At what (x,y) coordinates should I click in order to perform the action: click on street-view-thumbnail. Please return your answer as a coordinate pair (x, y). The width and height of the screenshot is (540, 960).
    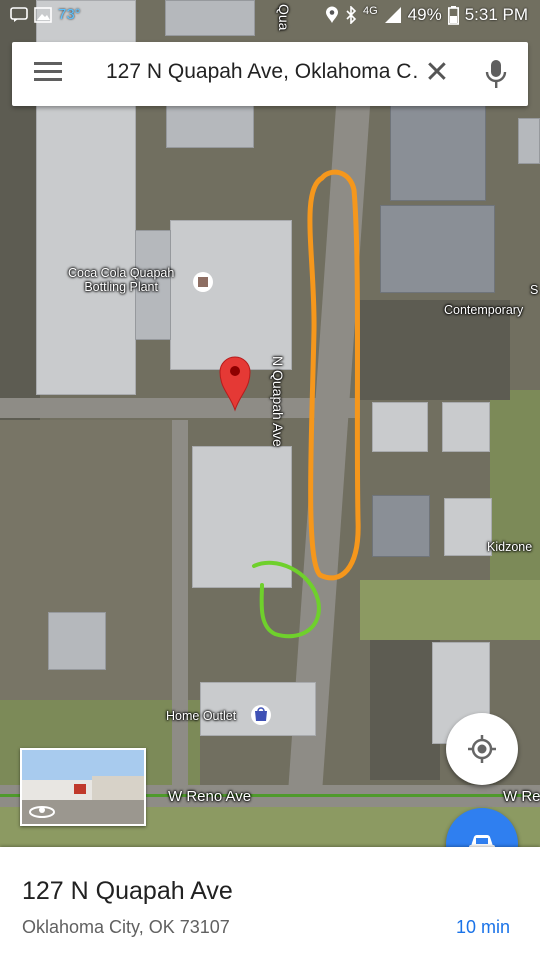
    Looking at the image, I should click on (83, 787).